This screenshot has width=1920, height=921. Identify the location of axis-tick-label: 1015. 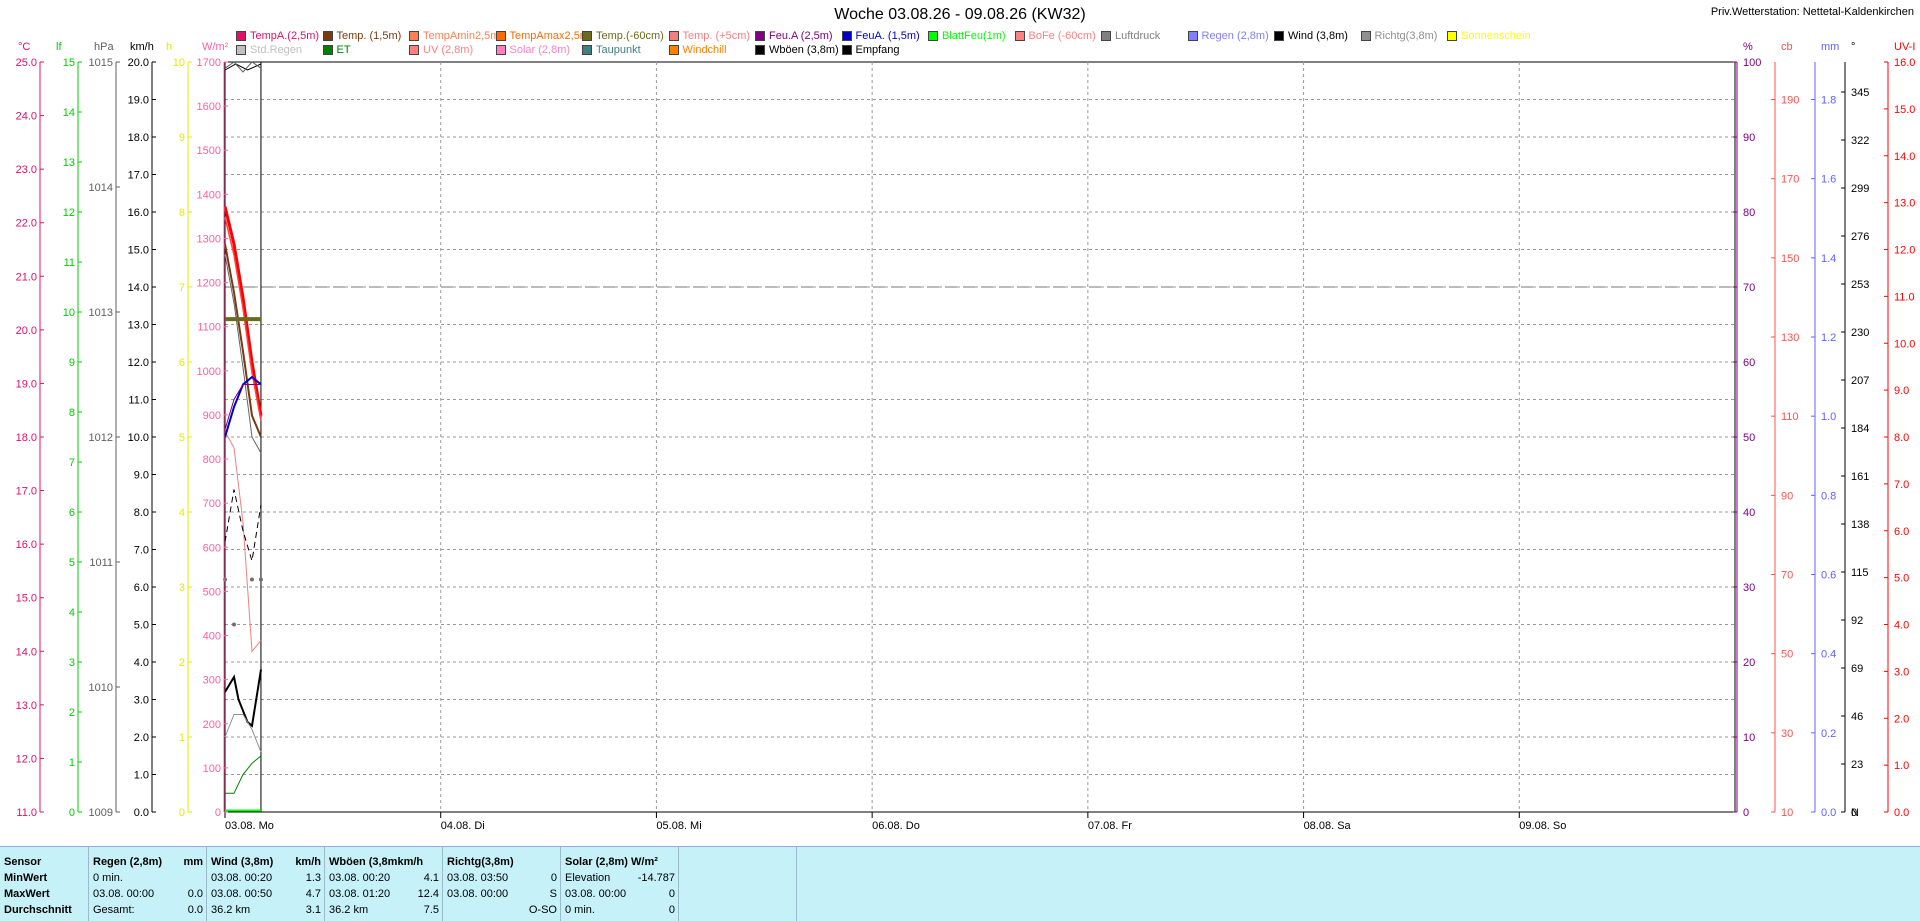
(101, 63).